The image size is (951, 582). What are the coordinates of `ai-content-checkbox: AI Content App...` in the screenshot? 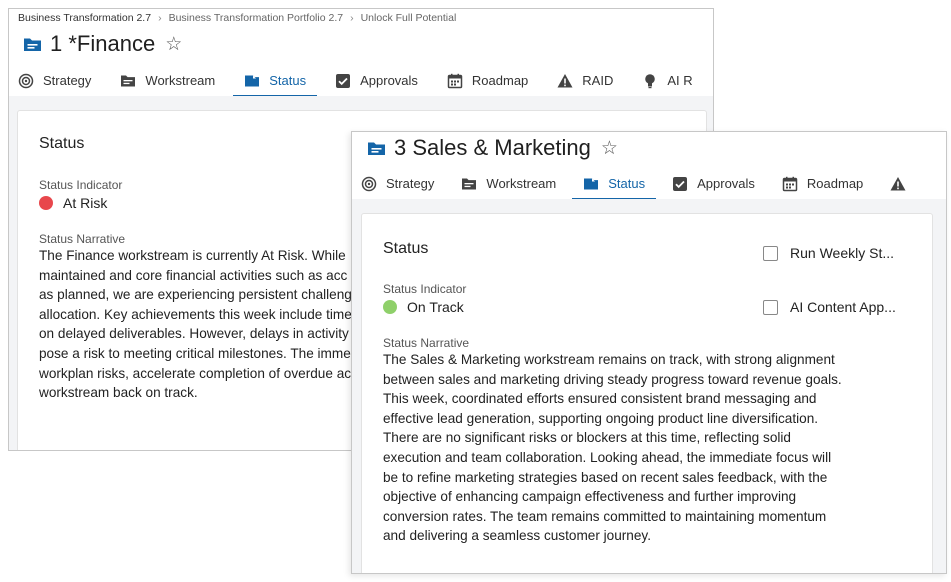 It's located at (829, 307).